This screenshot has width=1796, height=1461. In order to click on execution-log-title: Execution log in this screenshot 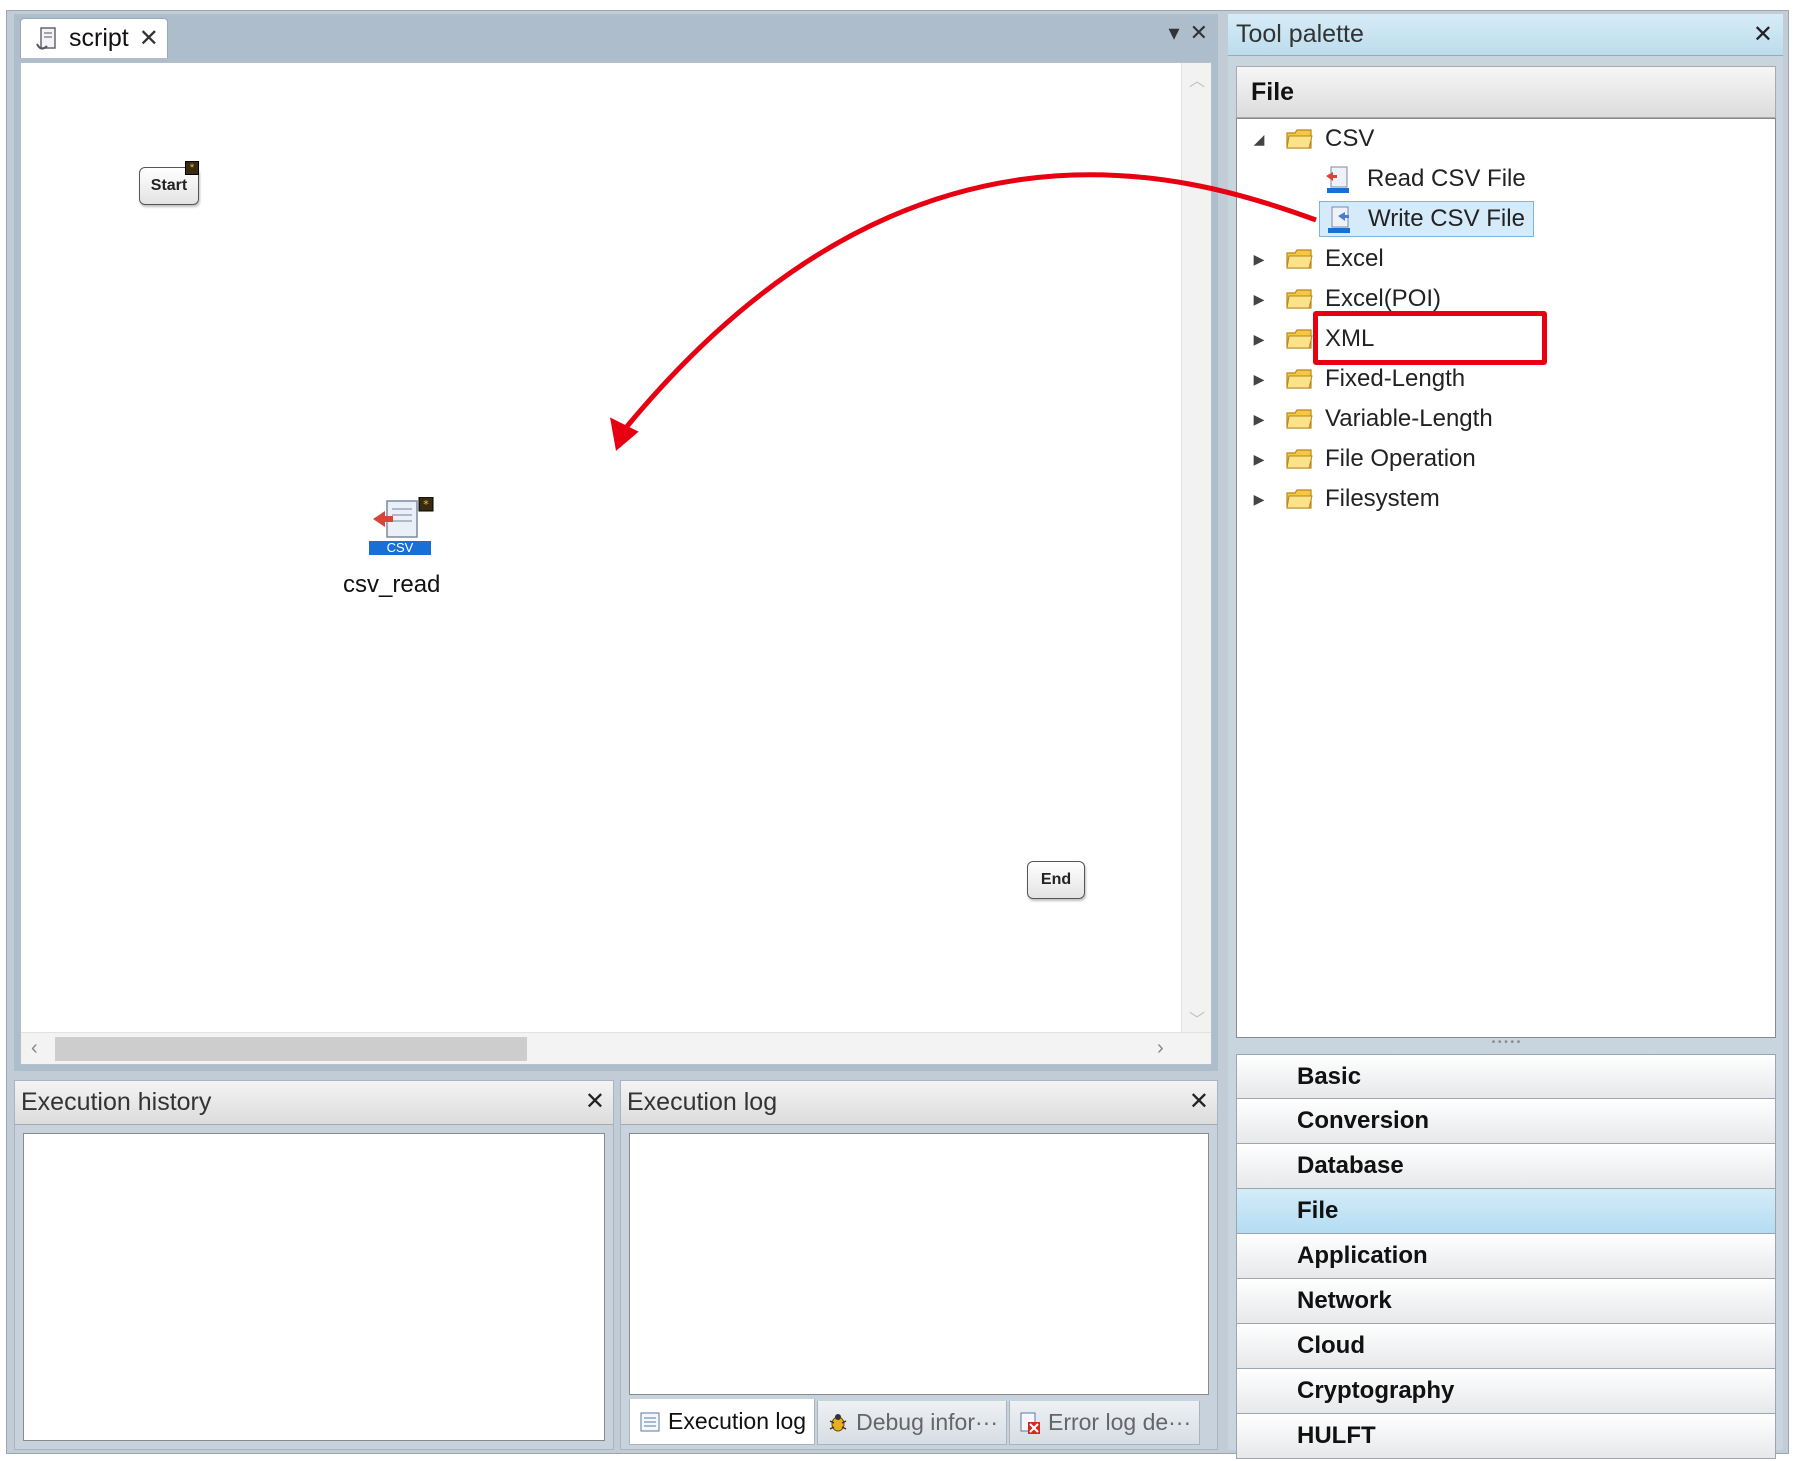, I will do `click(702, 1102)`.